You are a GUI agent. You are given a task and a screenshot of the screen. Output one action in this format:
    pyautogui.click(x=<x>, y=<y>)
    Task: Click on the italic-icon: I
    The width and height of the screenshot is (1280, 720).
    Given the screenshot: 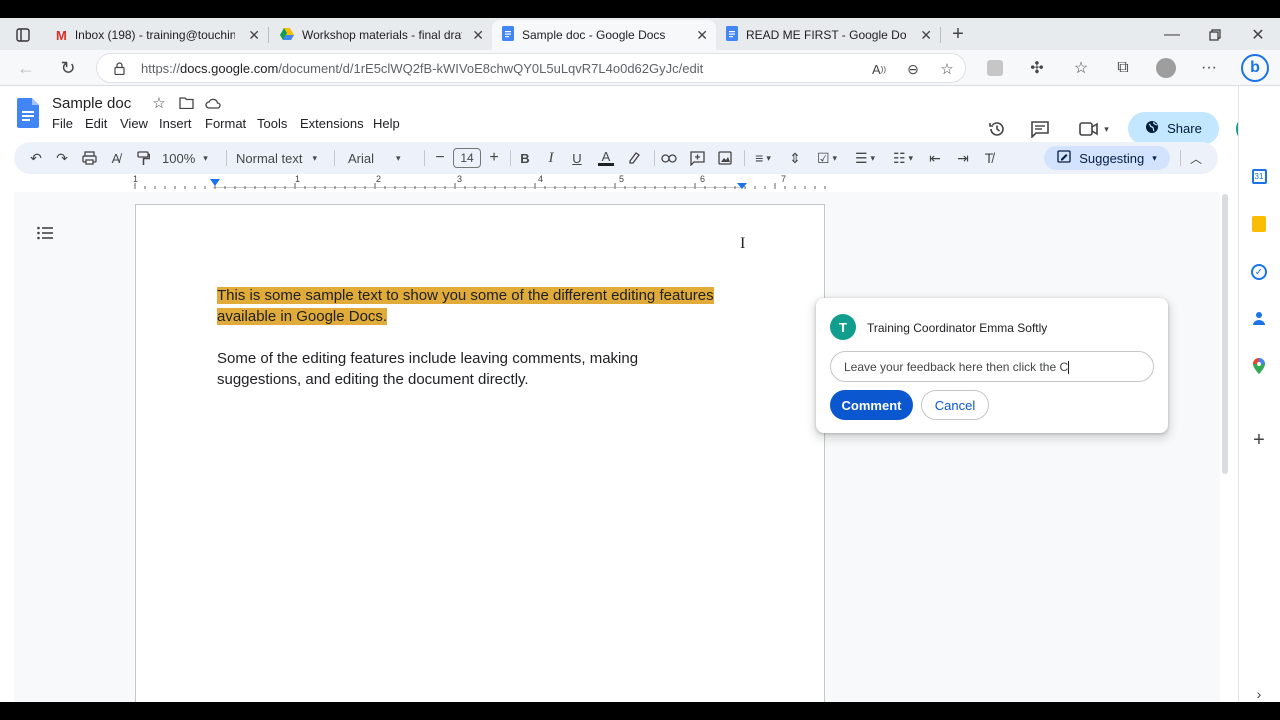 What is the action you would take?
    pyautogui.click(x=551, y=158)
    